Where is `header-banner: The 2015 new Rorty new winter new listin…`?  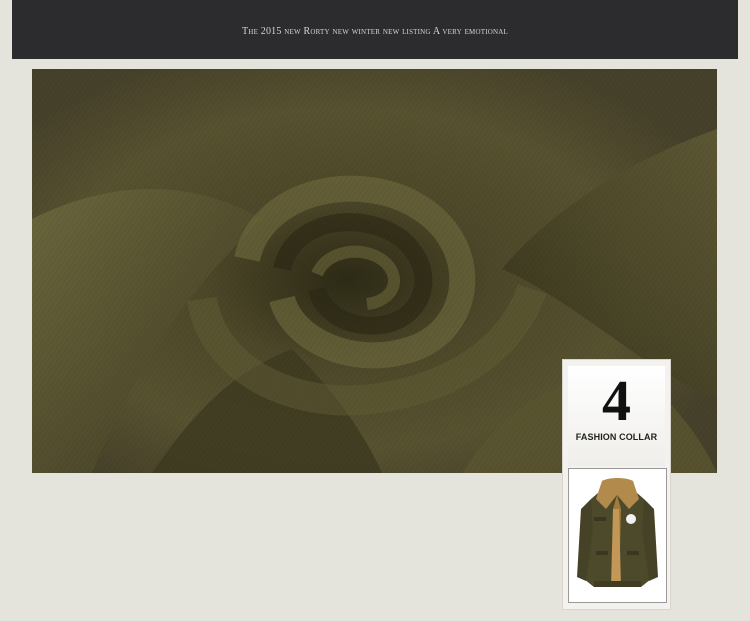 header-banner: The 2015 new Rorty new winter new listin… is located at coordinates (375, 29).